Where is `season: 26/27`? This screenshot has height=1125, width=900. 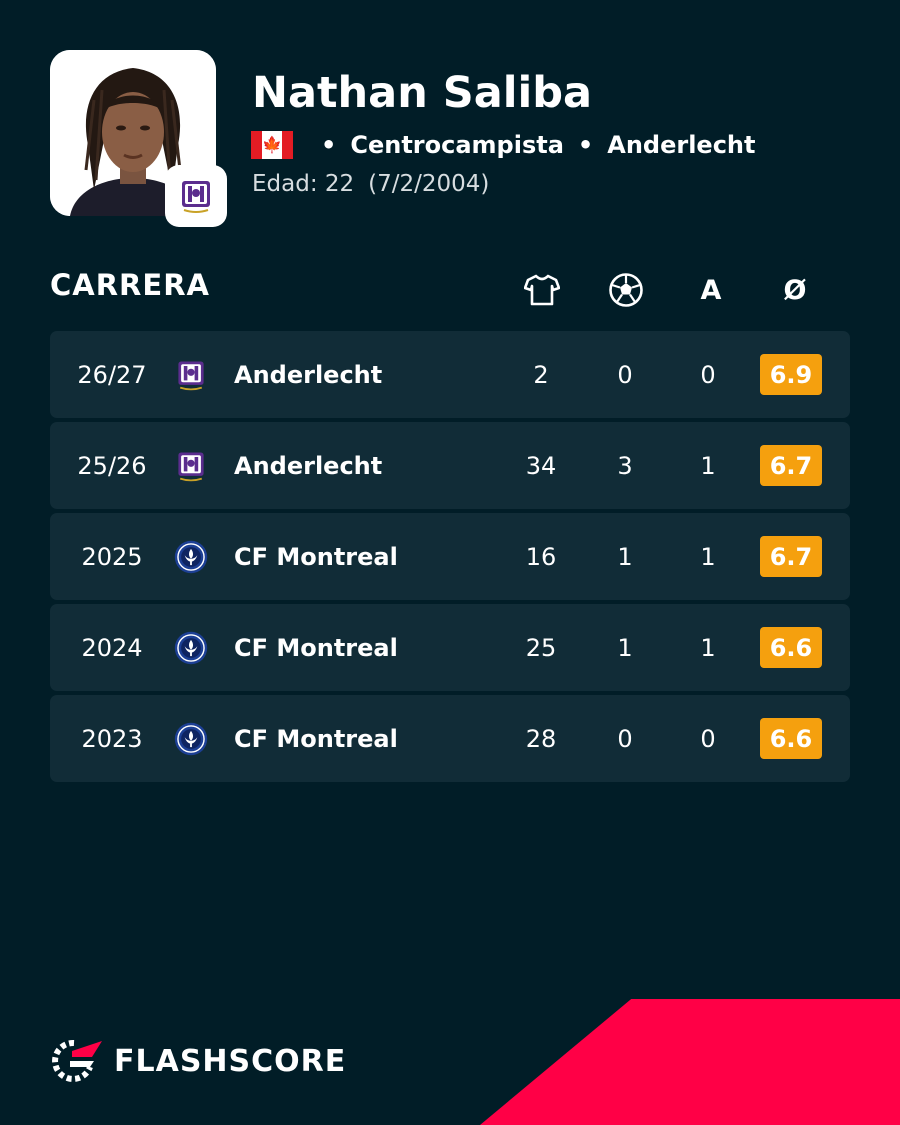
season: 26/27 is located at coordinates (112, 374).